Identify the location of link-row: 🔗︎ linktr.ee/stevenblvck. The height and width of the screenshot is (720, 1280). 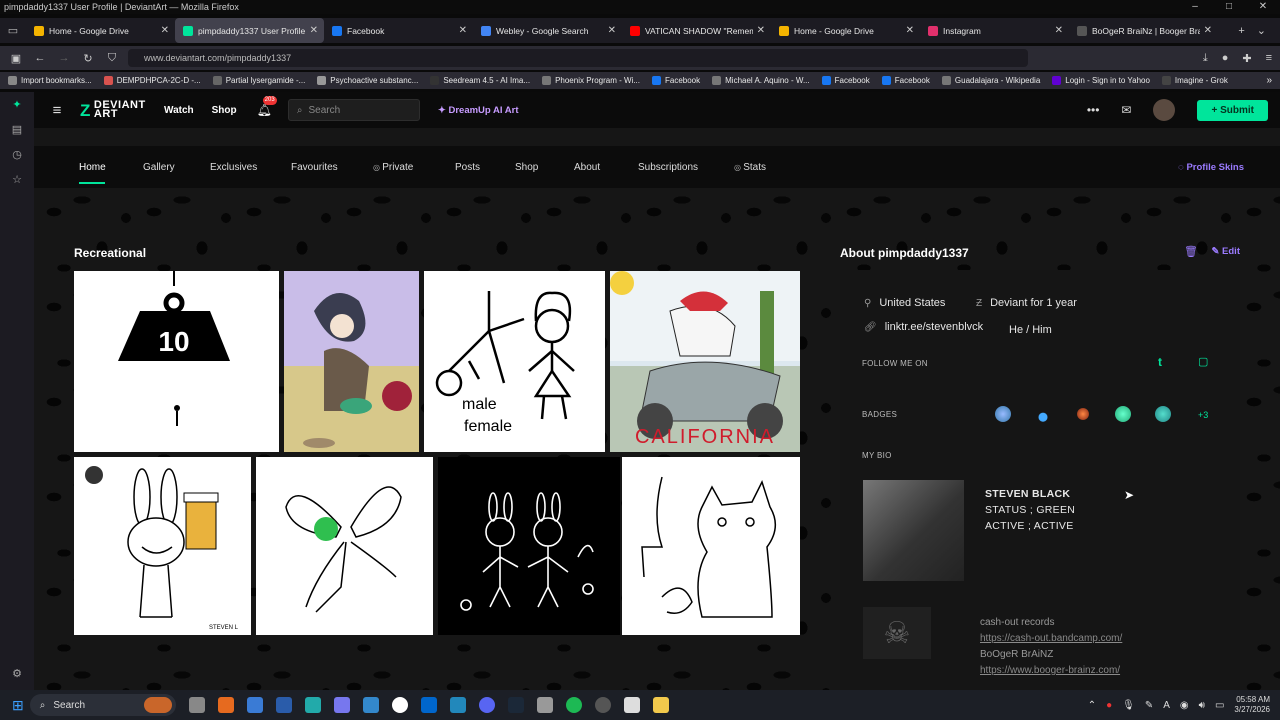
(923, 327).